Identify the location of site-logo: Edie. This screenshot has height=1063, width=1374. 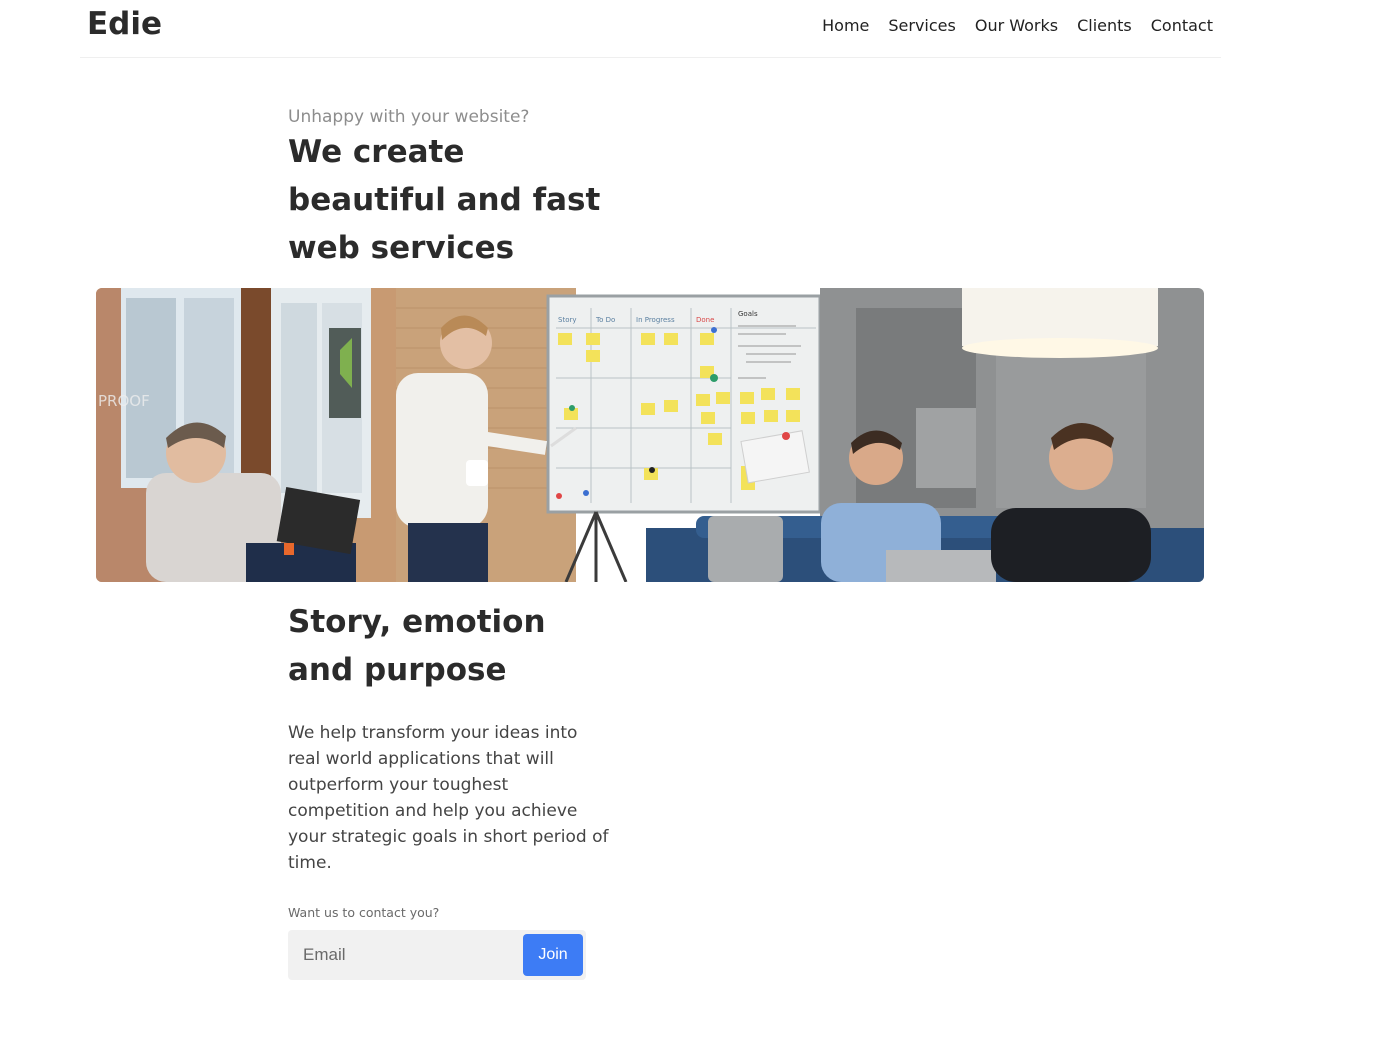
(124, 24).